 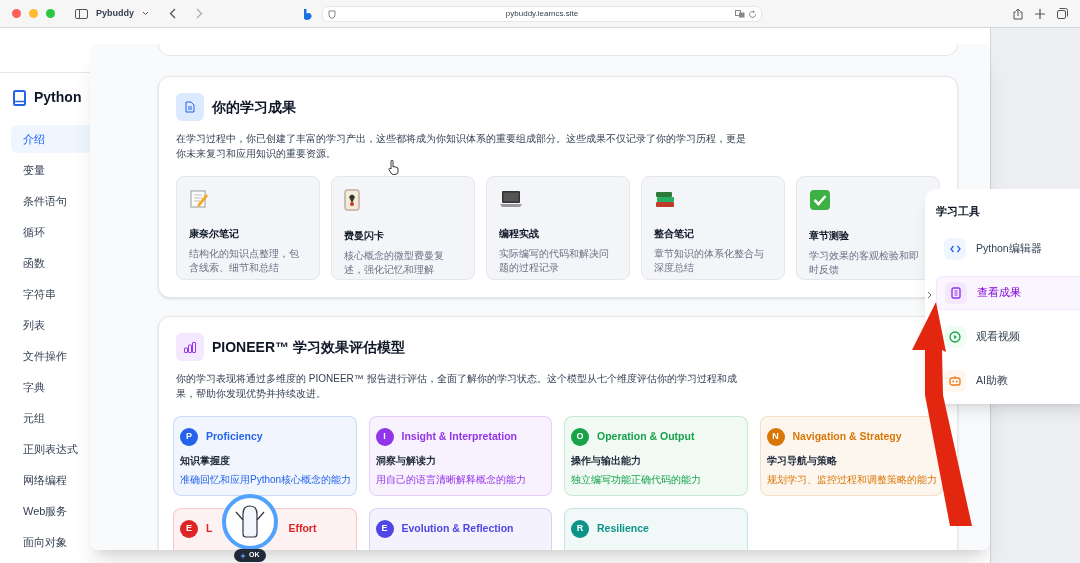 What do you see at coordinates (190, 107) in the screenshot?
I see `document-icon` at bounding box center [190, 107].